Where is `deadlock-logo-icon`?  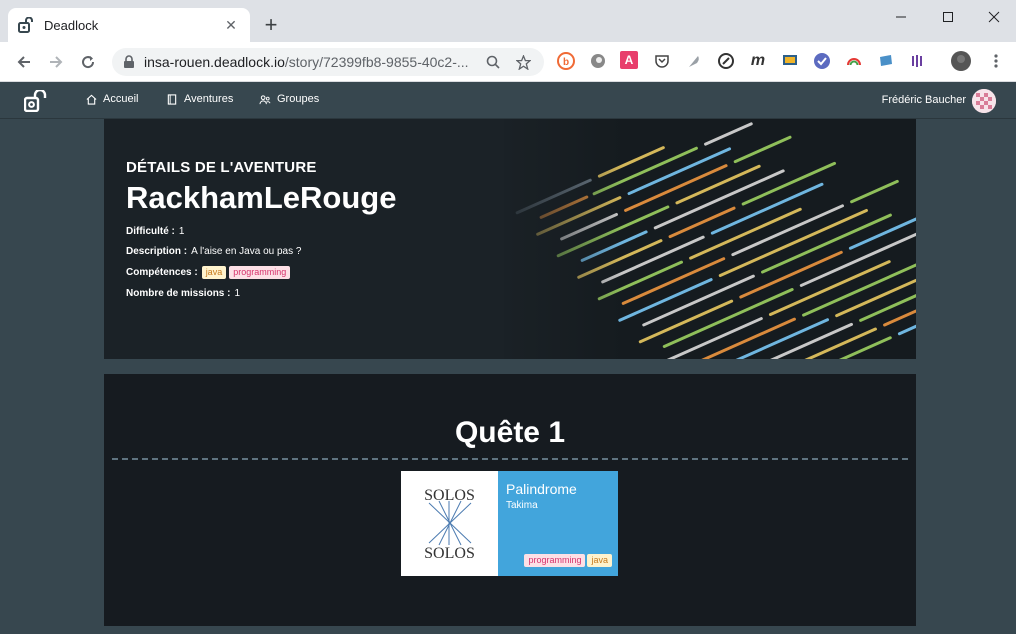 deadlock-logo-icon is located at coordinates (35, 100).